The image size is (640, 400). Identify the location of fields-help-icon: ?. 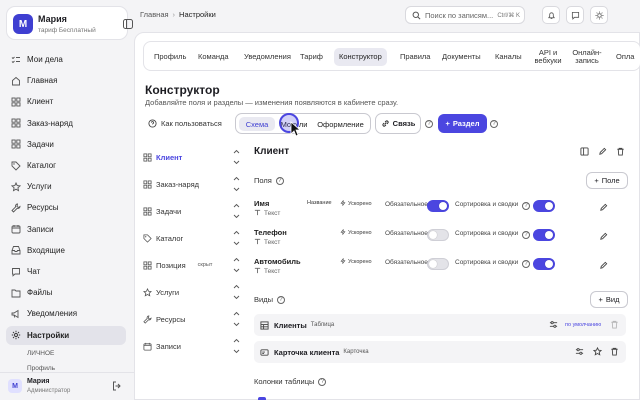
(279, 180).